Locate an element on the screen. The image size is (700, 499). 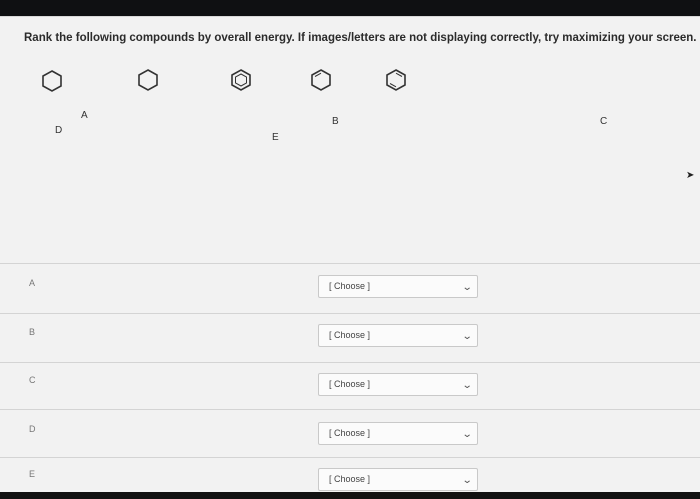
screen-bezel is located at coordinates (350, 495).